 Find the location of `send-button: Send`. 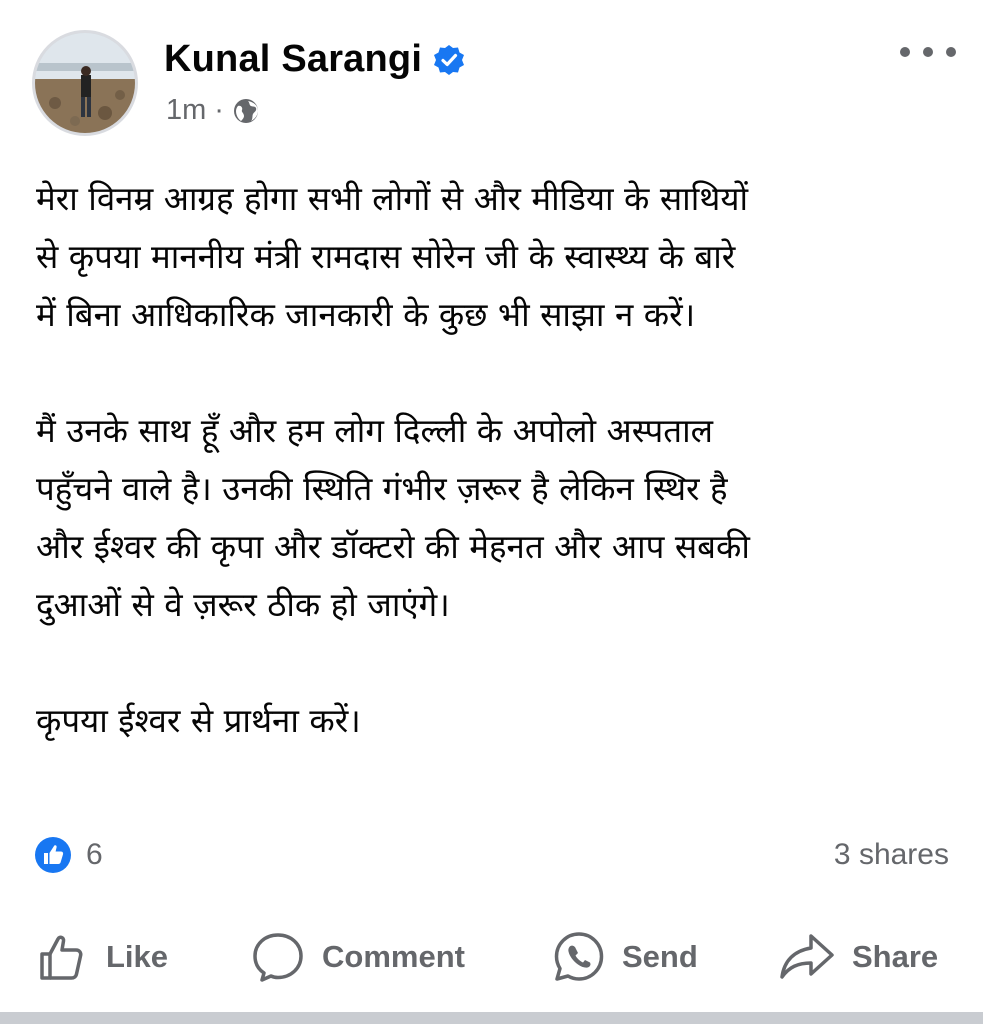

send-button: Send is located at coordinates (625, 957).